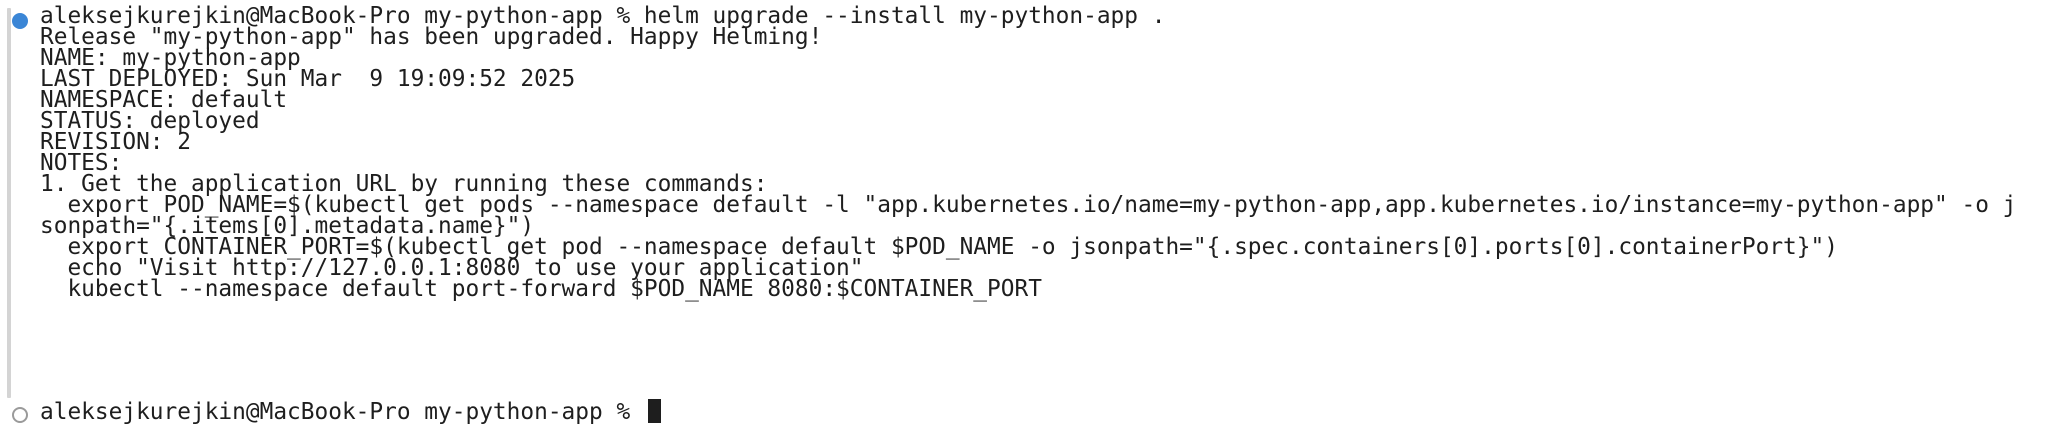  I want to click on prompt-mark-icon, so click(20, 415).